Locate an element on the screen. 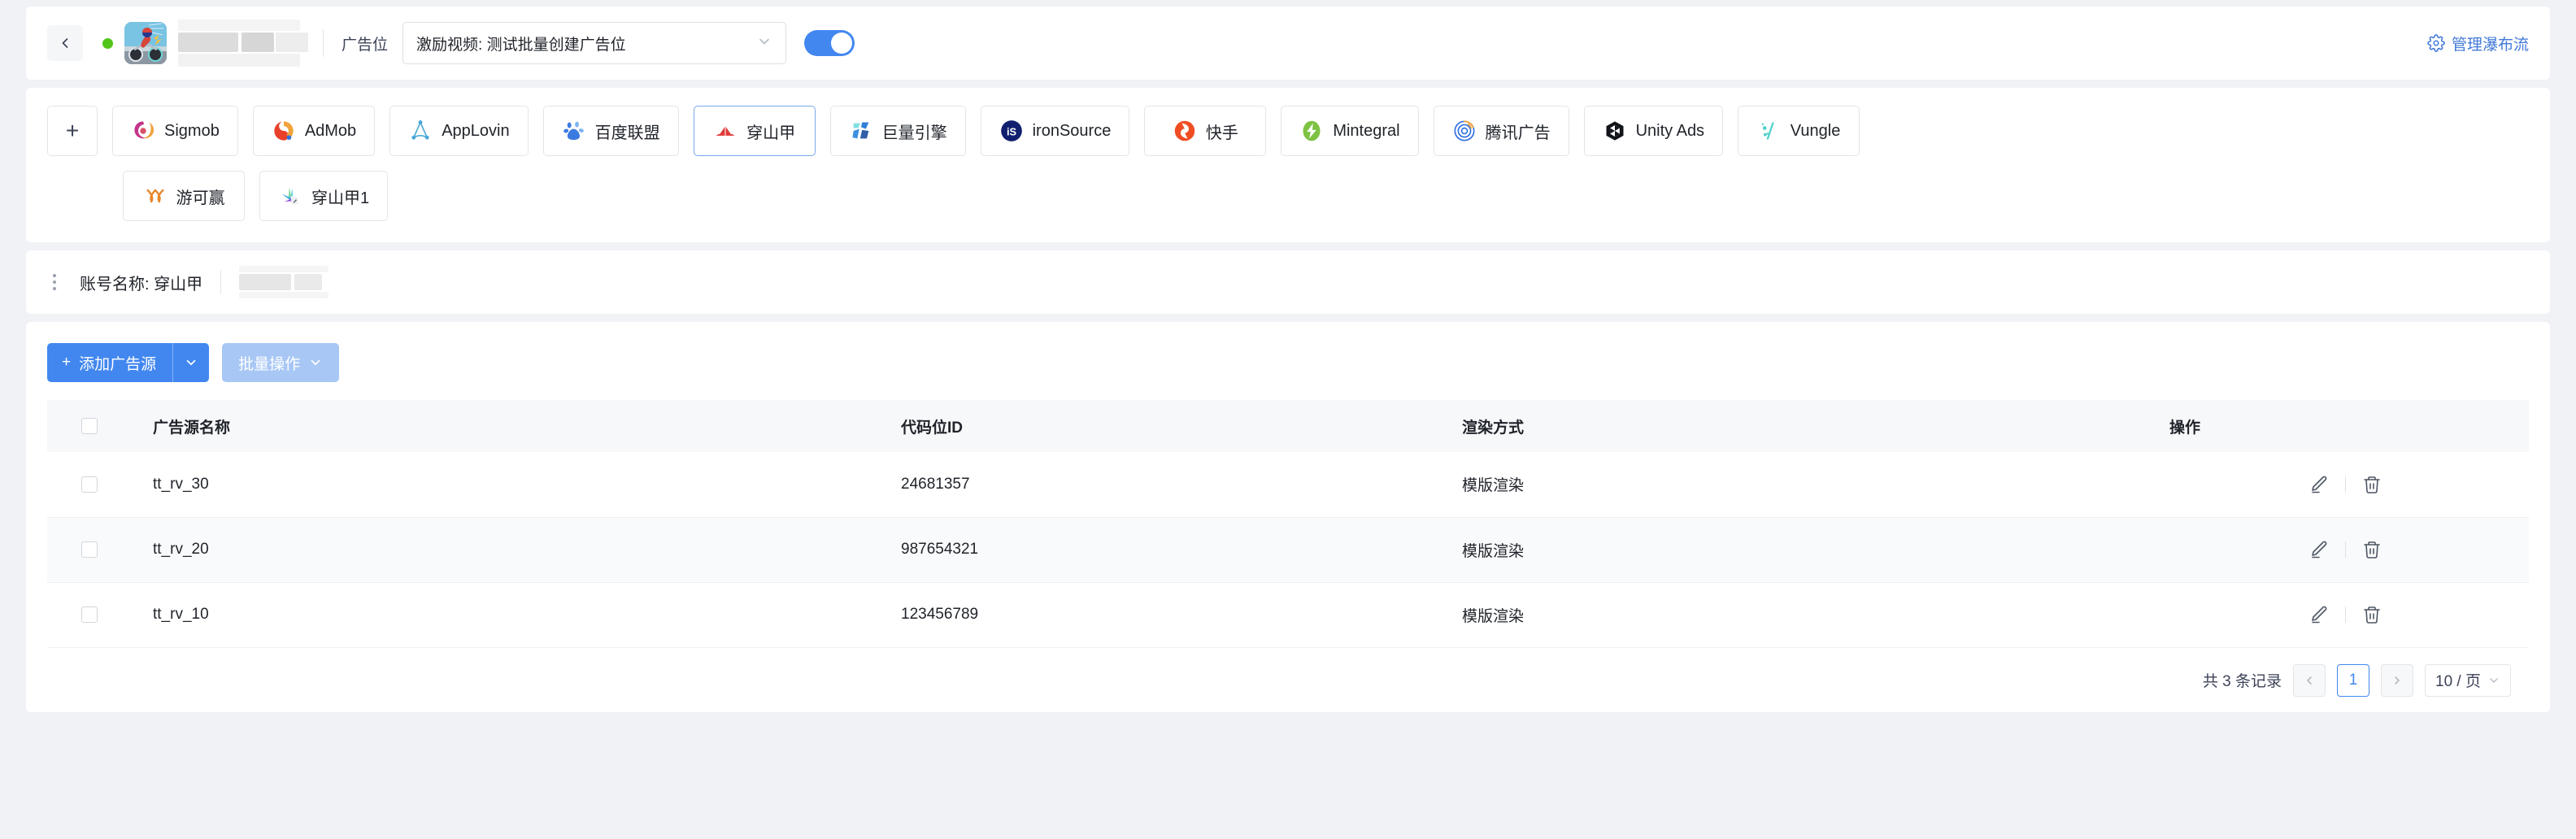 Image resolution: width=2576 pixels, height=839 pixels. cell-operations is located at coordinates (2345, 550).